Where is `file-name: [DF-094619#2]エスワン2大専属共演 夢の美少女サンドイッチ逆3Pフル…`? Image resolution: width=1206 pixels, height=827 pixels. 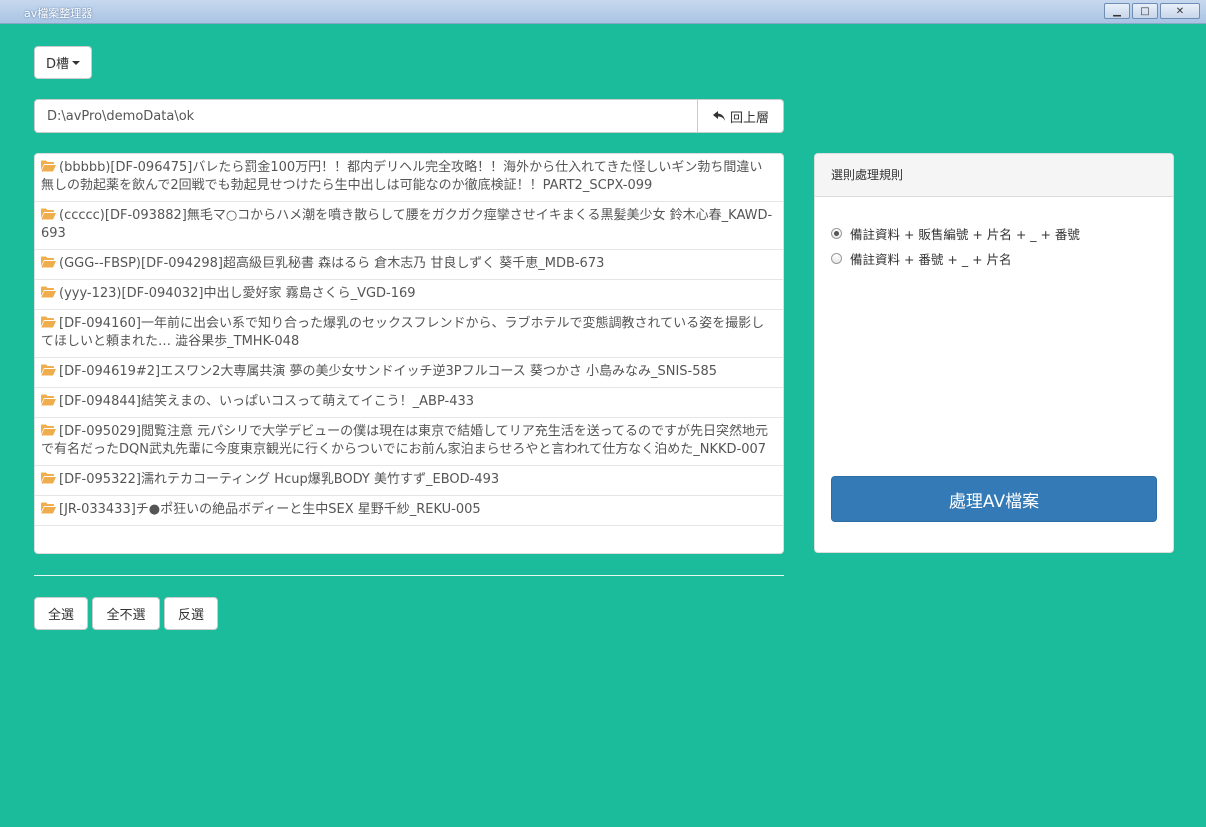 file-name: [DF-094619#2]エスワン2大専属共演 夢の美少女サンドイッチ逆3Pフル… is located at coordinates (388, 371).